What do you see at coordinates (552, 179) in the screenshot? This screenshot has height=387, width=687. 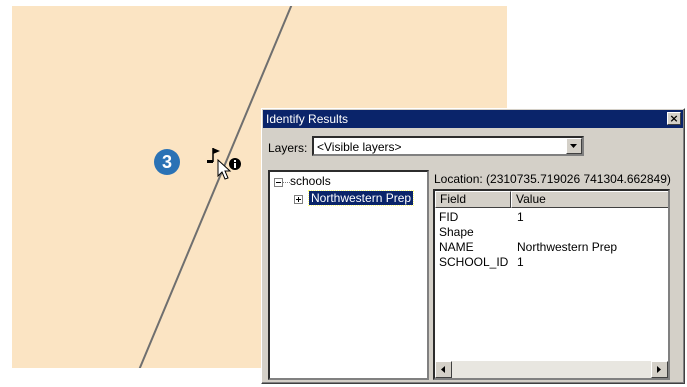 I see `location-readout: Location: (2310735.719026 741304.662849)` at bounding box center [552, 179].